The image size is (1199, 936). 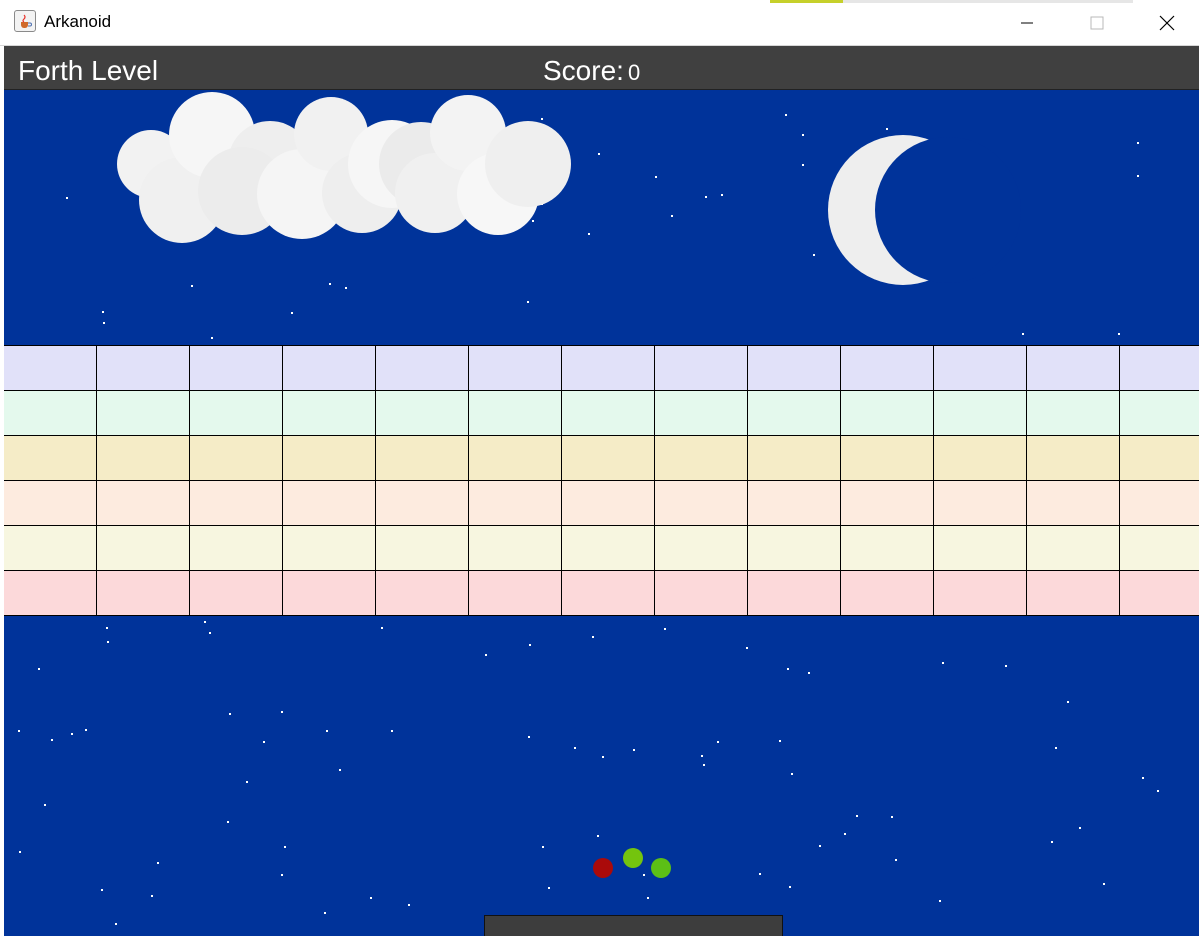 I want to click on maximize-icon, so click(x=1097, y=23).